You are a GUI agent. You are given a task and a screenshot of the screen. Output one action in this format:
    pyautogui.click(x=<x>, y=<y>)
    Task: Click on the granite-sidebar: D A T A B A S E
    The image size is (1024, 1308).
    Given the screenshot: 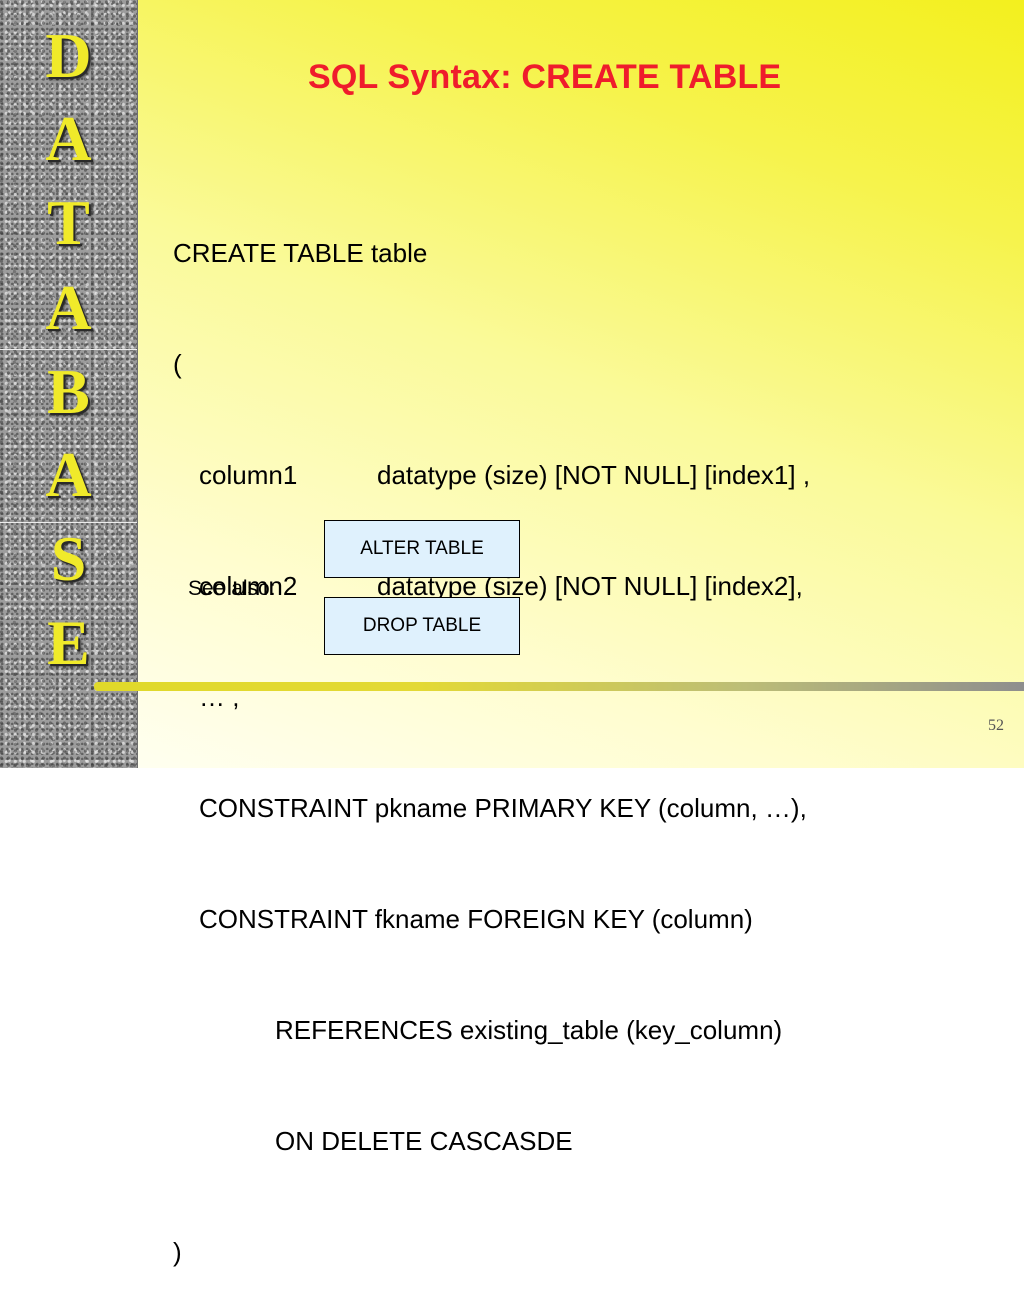 What is the action you would take?
    pyautogui.click(x=69, y=384)
    